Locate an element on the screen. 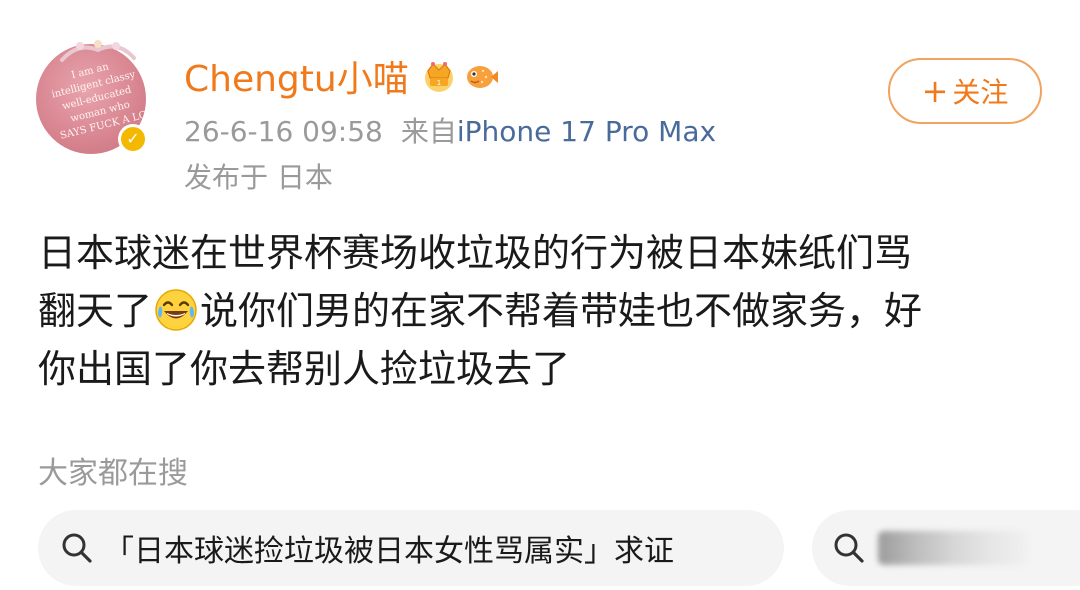  follow-button: + 关注 is located at coordinates (965, 91).